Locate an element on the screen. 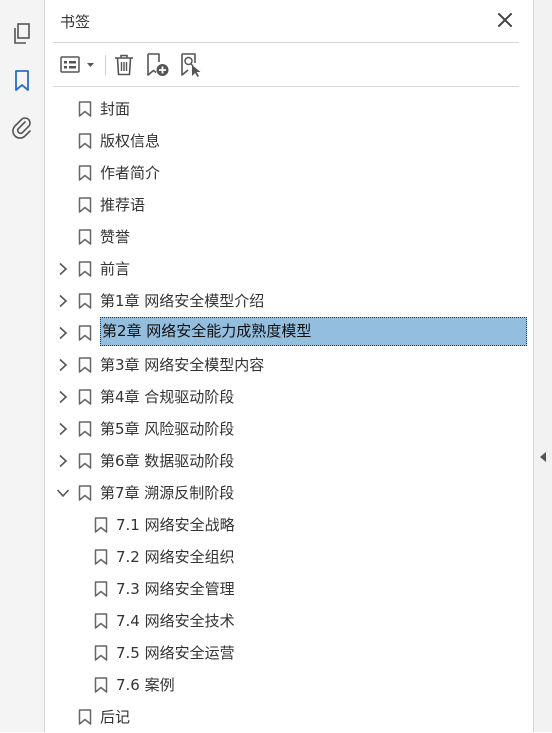 This screenshot has height=733, width=552. bookmark-label: 后记 is located at coordinates (115, 717).